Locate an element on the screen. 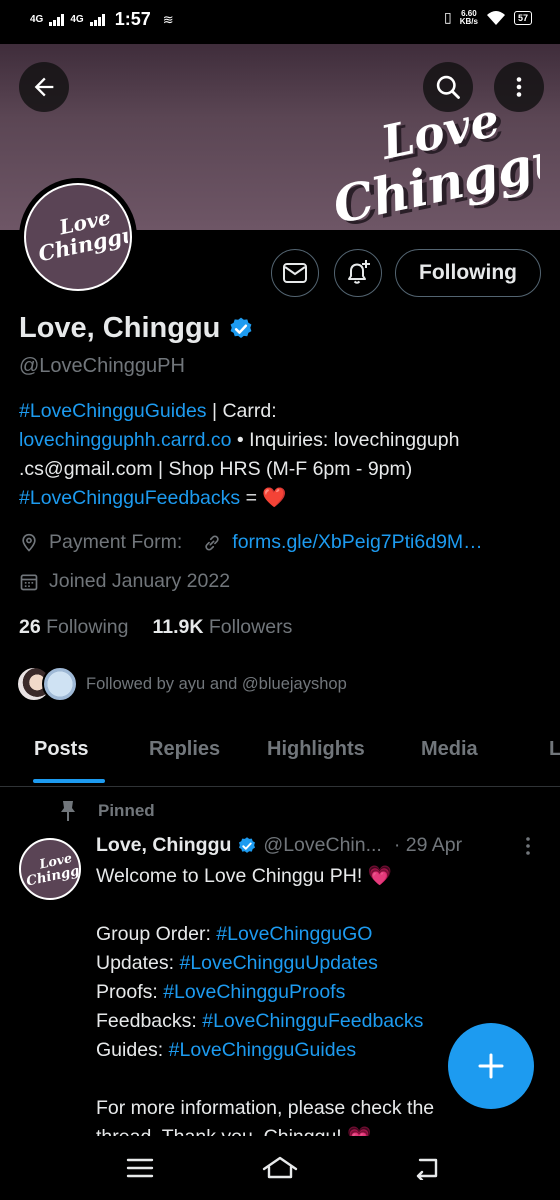 Image resolution: width=560 pixels, height=1200 pixels. bell-plus-icon is located at coordinates (359, 272).